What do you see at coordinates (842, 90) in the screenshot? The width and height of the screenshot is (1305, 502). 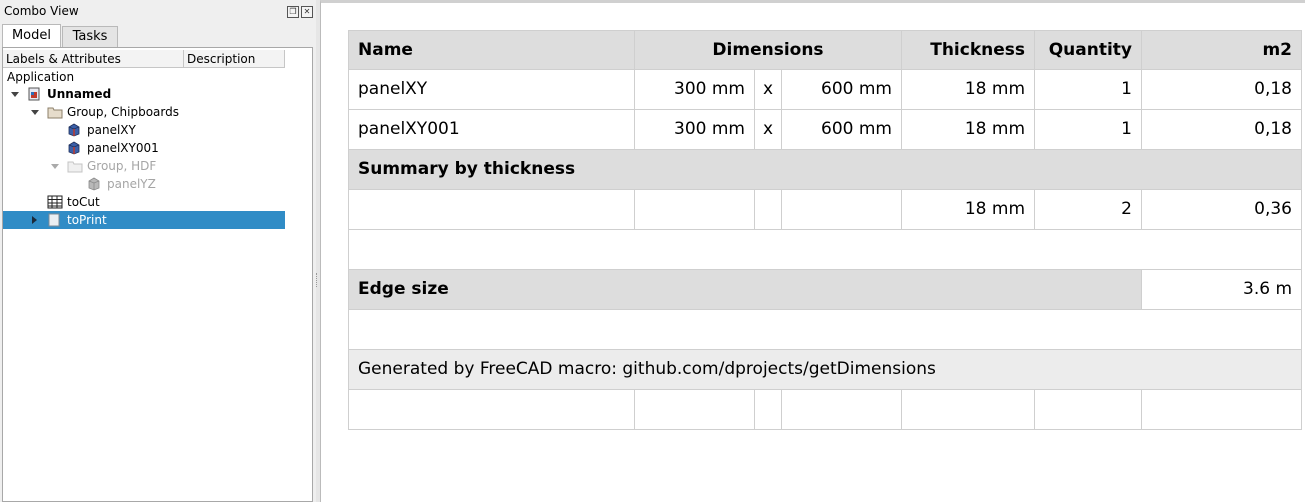 I see `row1-height: 600 mm` at bounding box center [842, 90].